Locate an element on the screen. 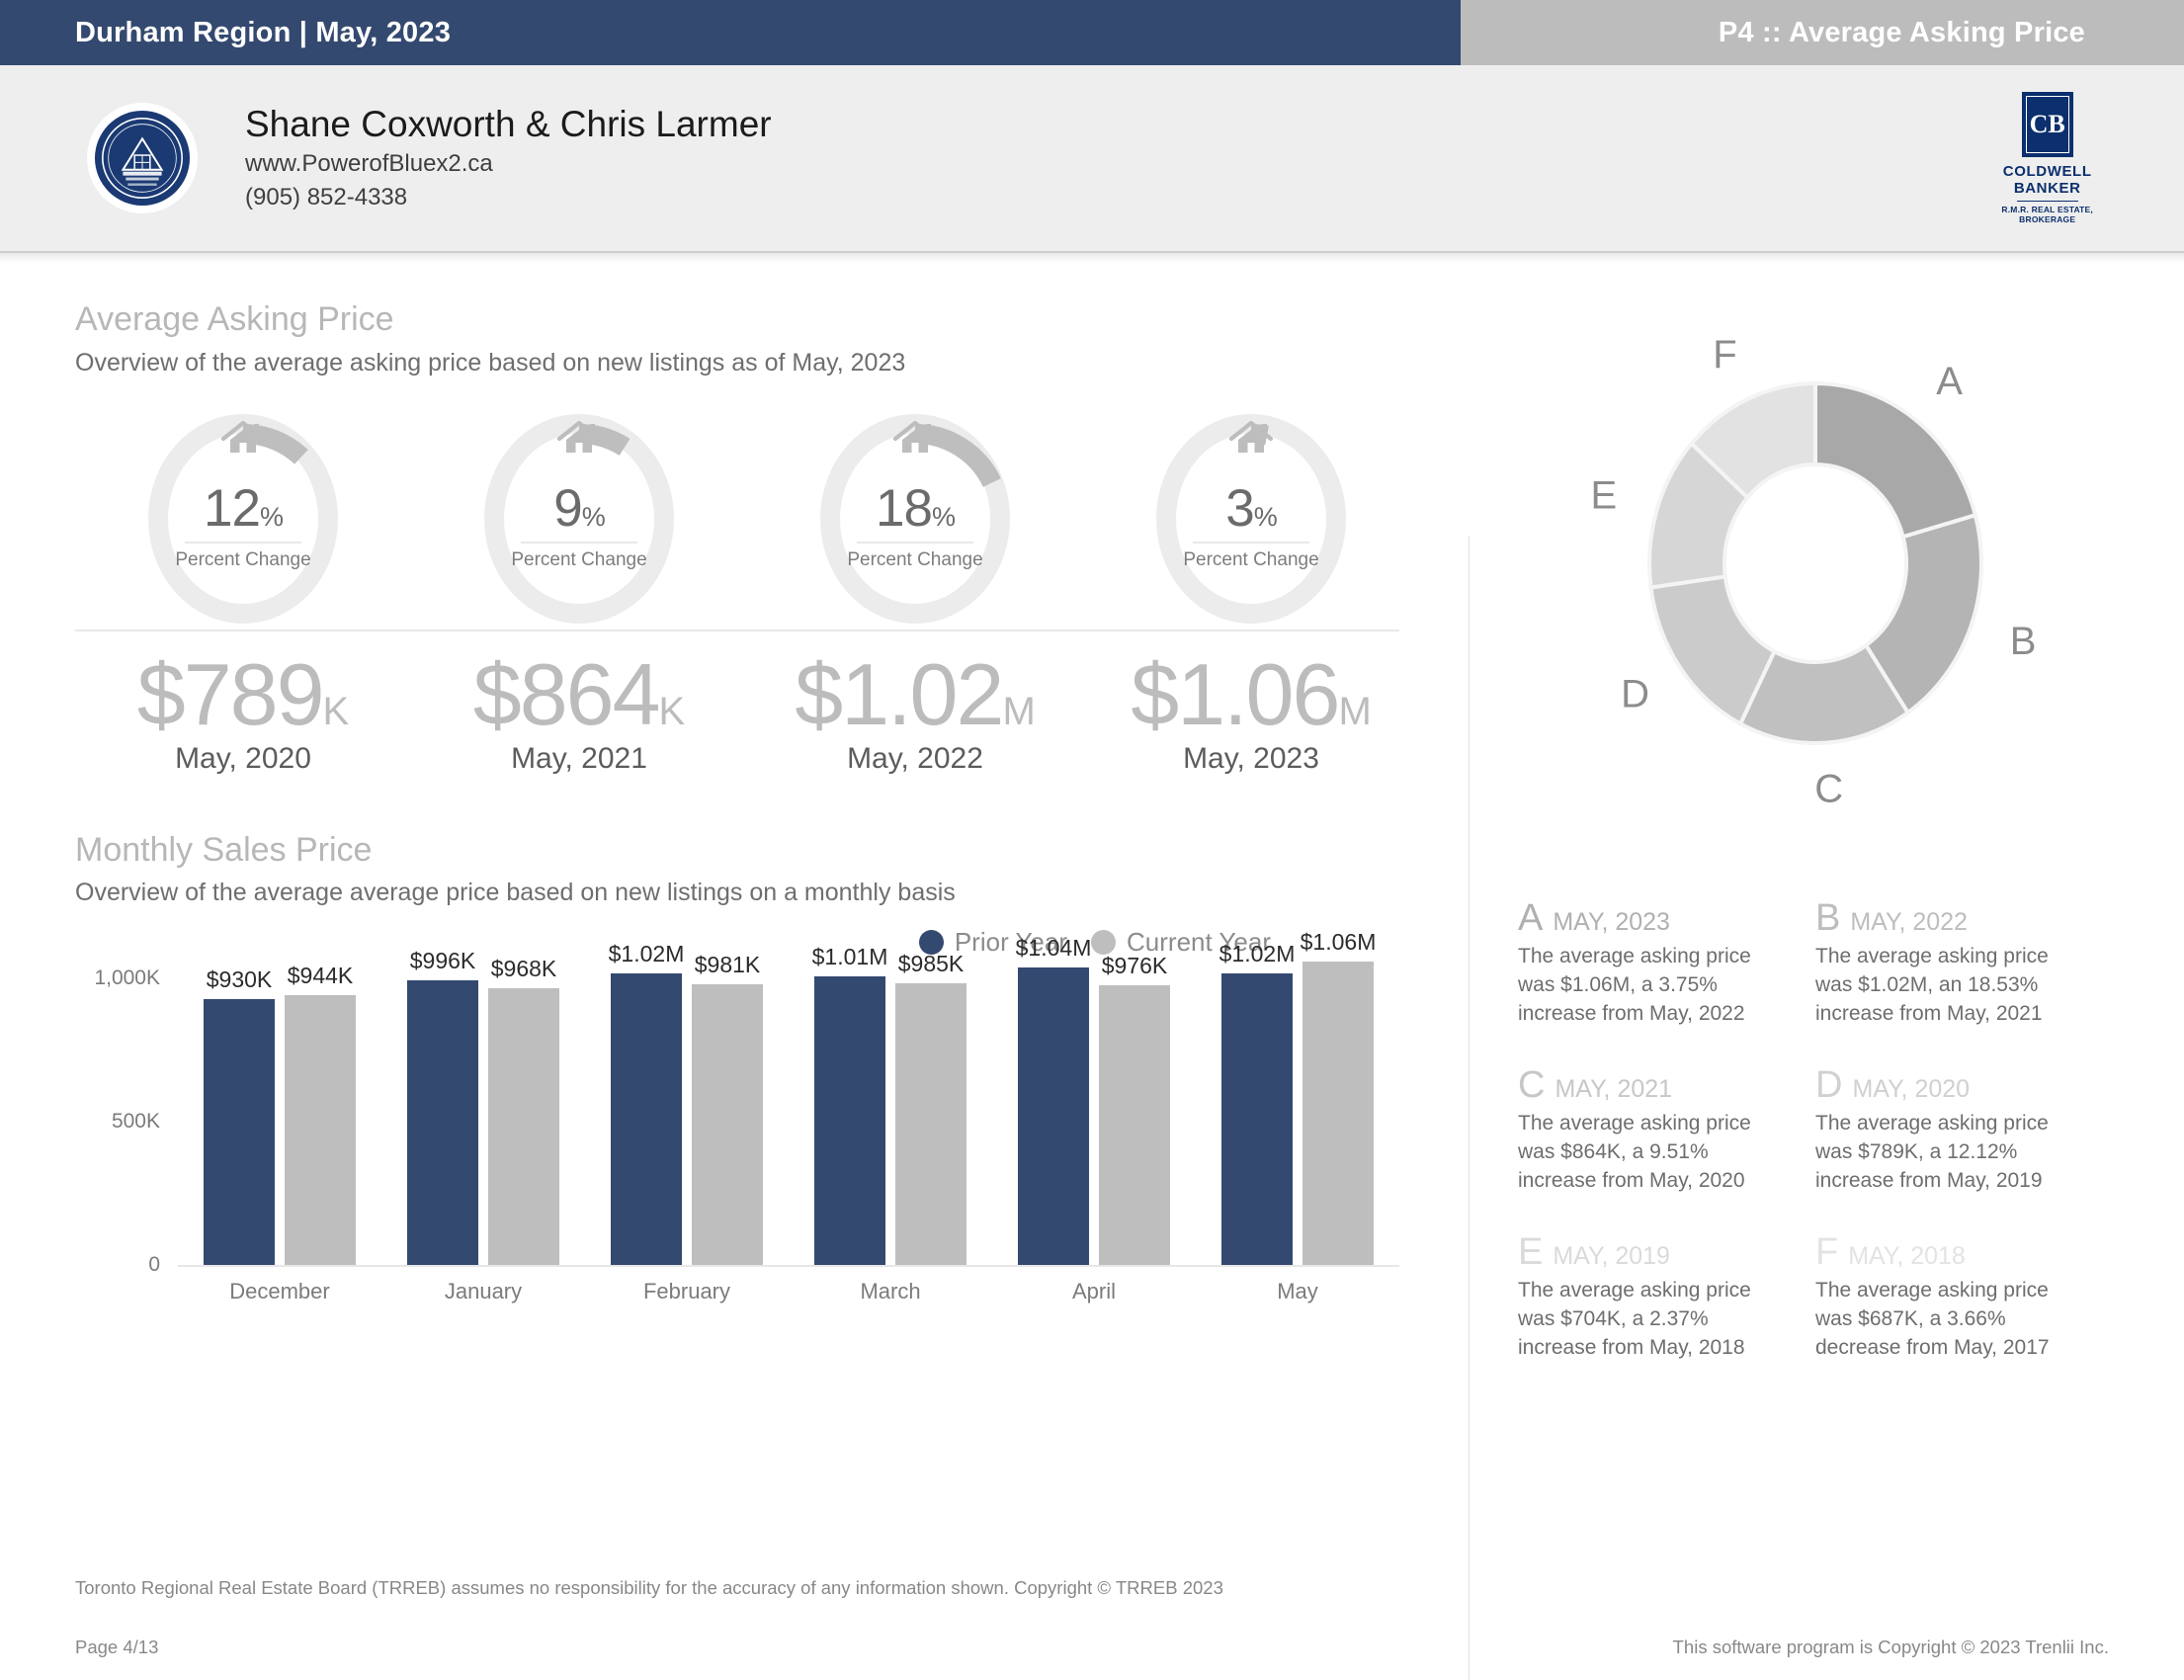 Image resolution: width=2184 pixels, height=1680 pixels. bar-prior-february: $1.02M is located at coordinates (646, 1103).